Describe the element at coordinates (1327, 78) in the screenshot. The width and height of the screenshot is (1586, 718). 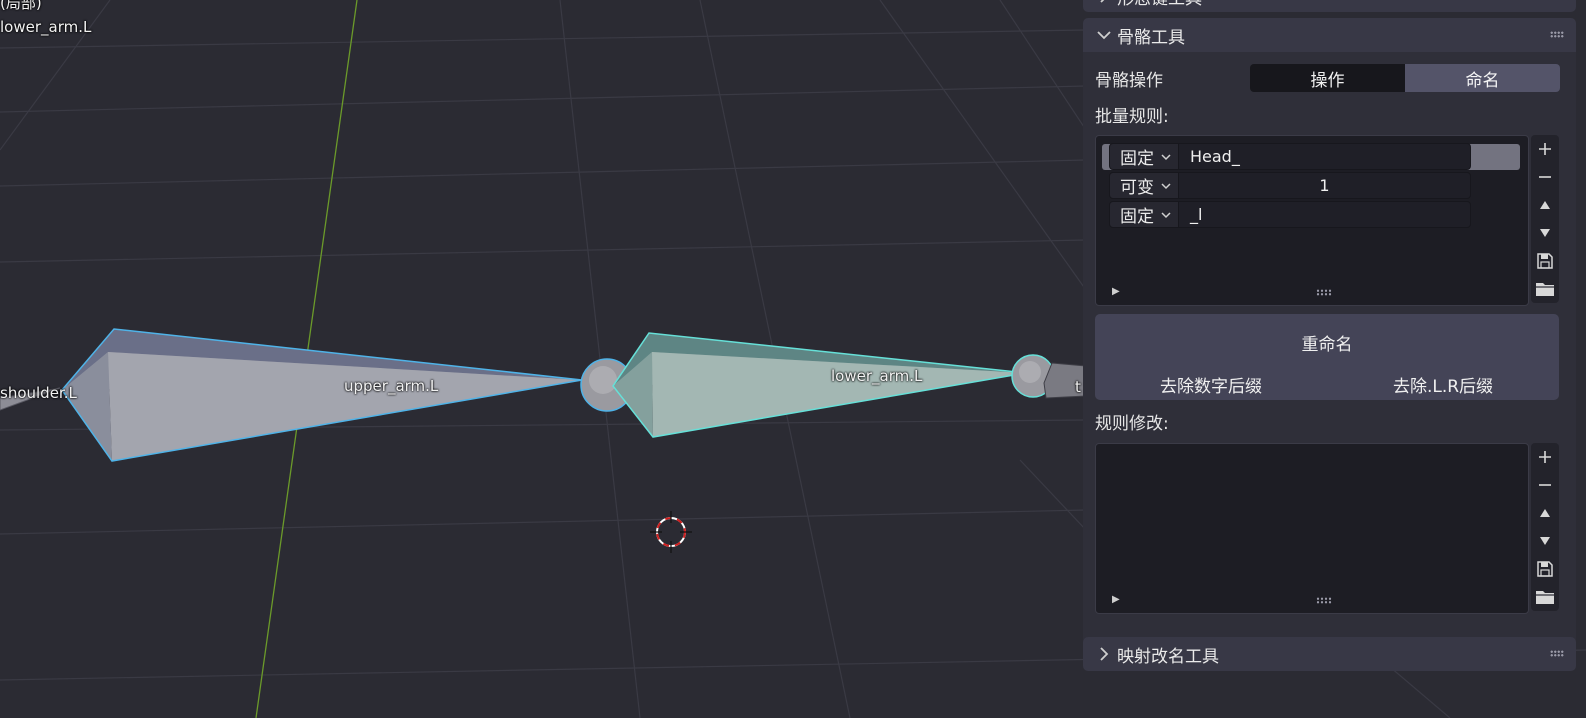
I see `tab-operate: 操作` at that location.